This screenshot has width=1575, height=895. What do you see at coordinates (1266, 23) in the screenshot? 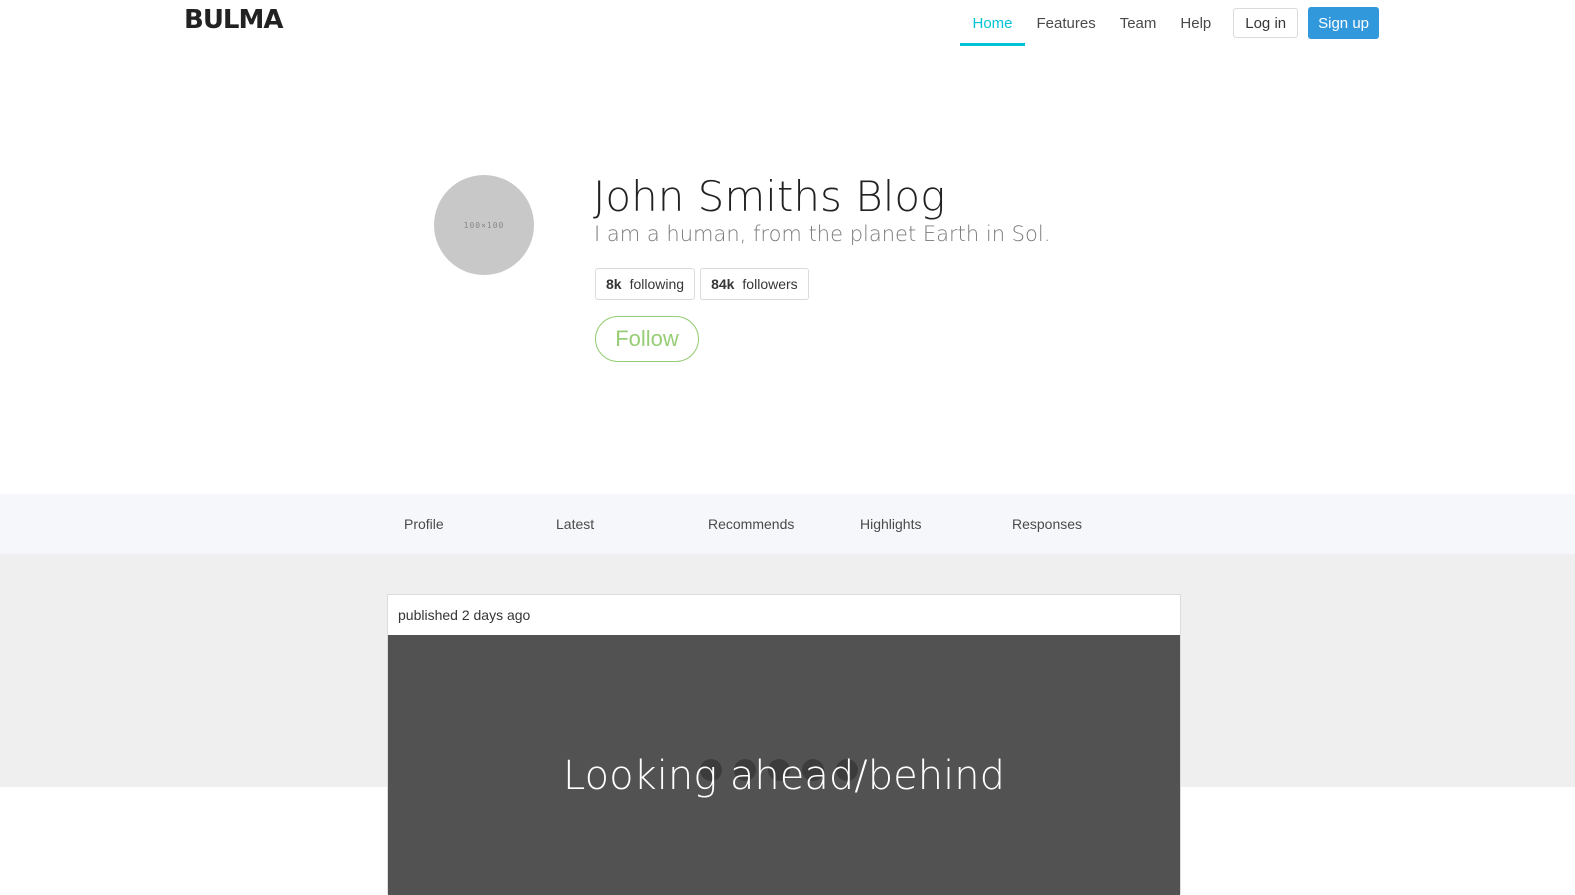
I see `login-button: Log in` at bounding box center [1266, 23].